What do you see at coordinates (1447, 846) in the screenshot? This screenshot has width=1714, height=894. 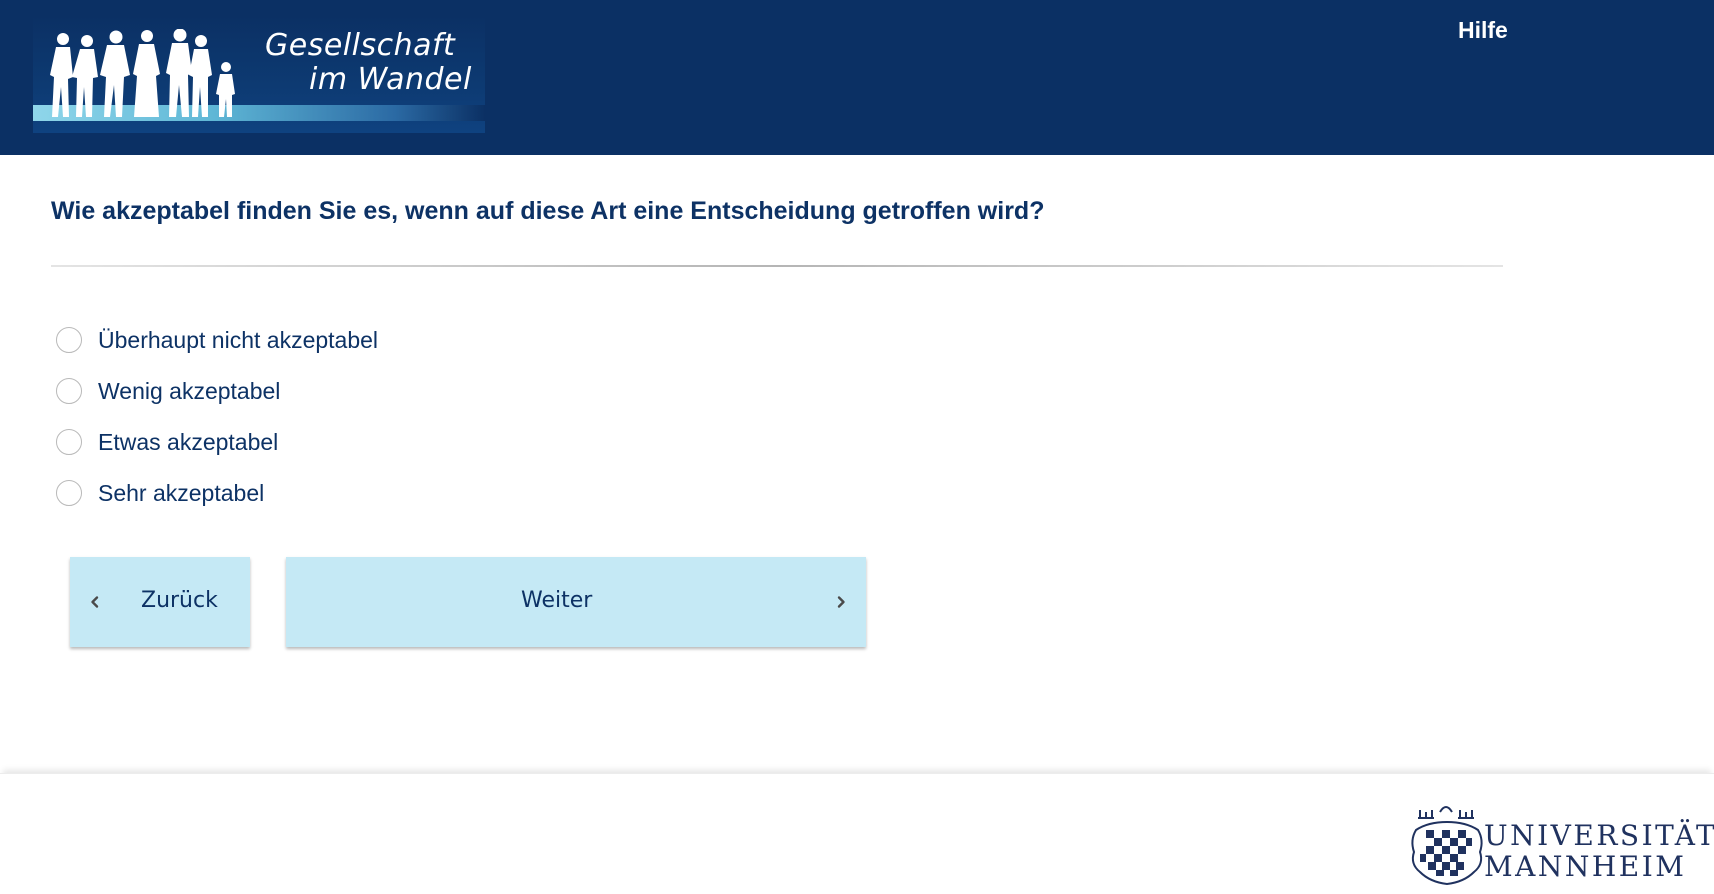 I see `university-crest-icon` at bounding box center [1447, 846].